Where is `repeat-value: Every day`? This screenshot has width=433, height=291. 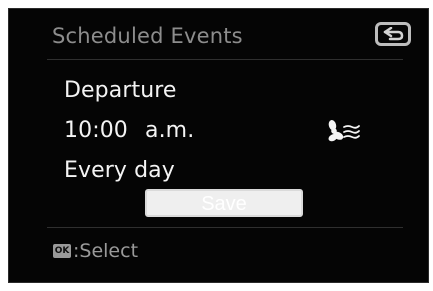
repeat-value: Every day is located at coordinates (119, 170).